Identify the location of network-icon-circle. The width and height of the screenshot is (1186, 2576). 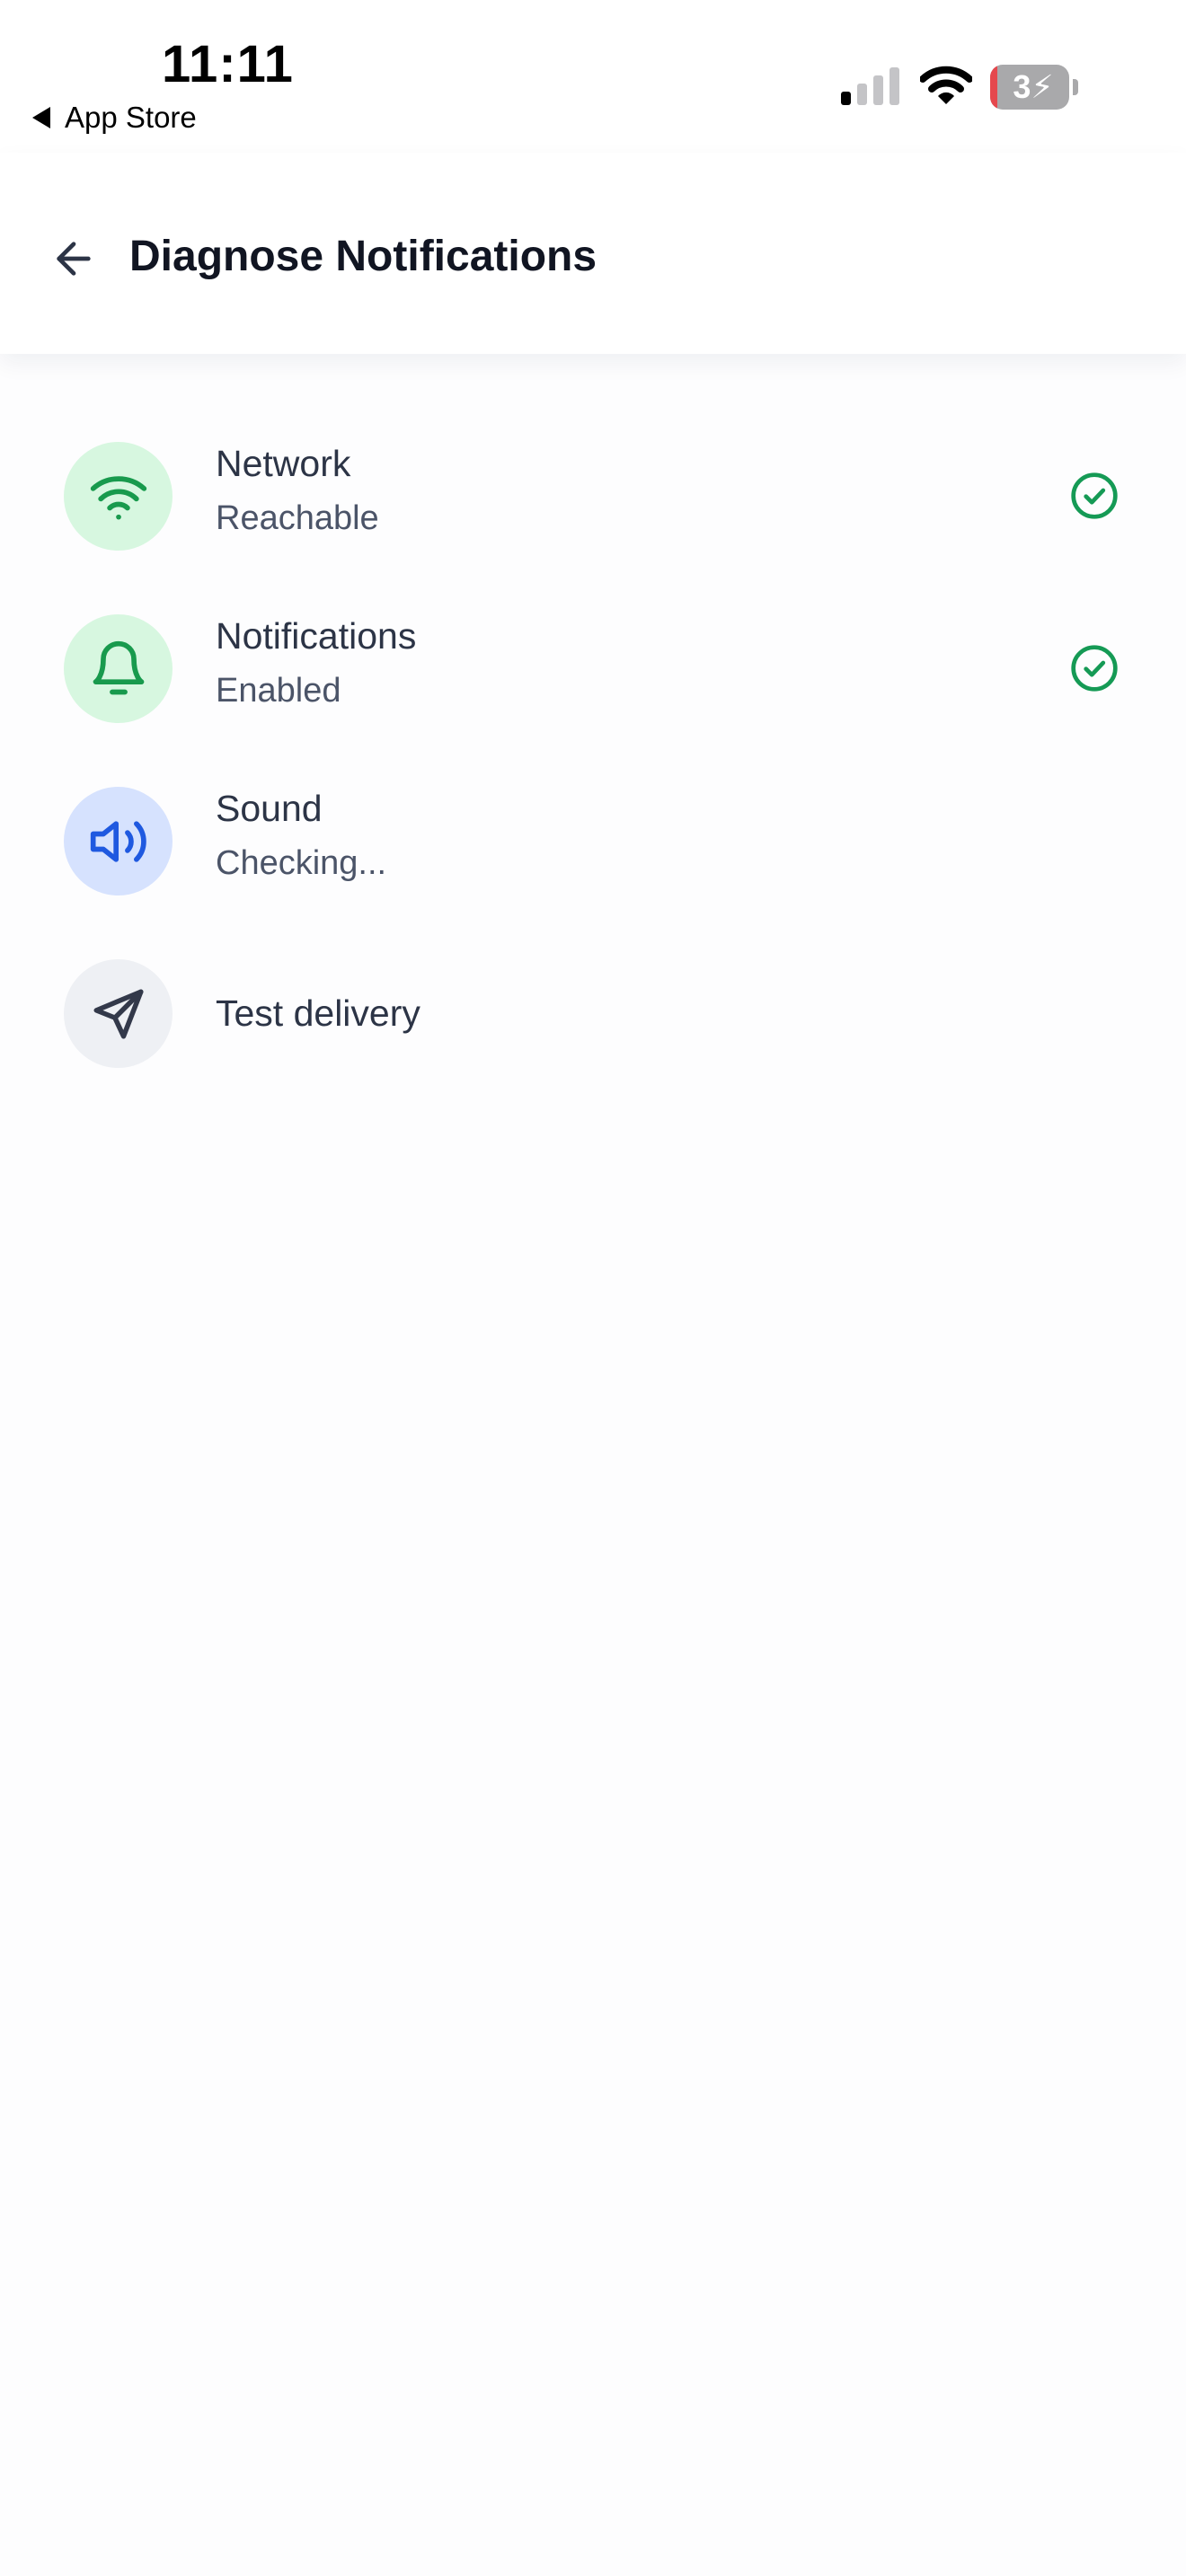
(118, 496).